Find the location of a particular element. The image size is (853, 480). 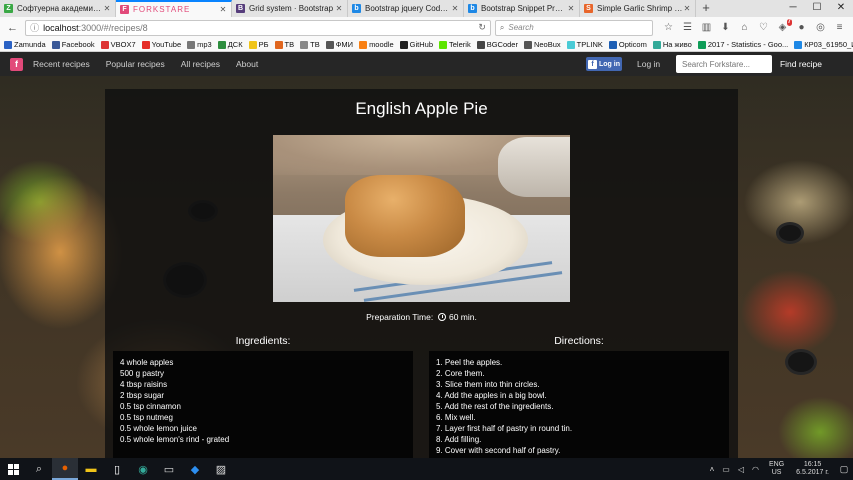

start-button is located at coordinates (13, 469).